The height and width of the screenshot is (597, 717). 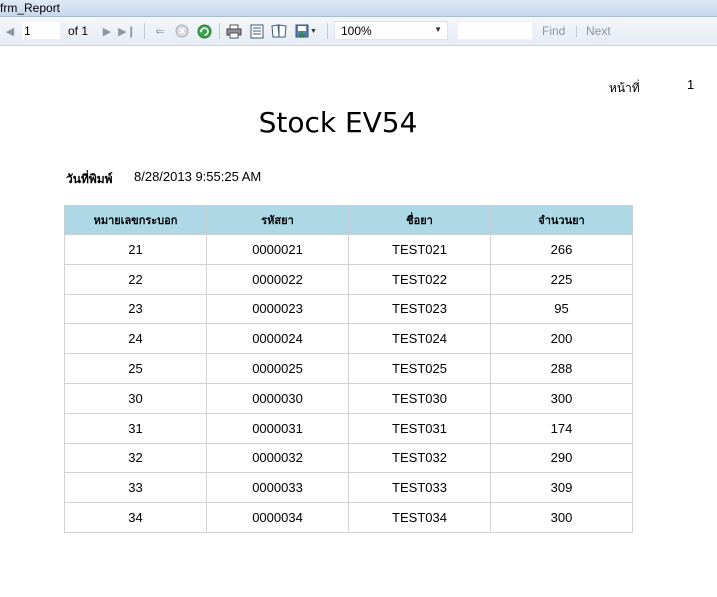 What do you see at coordinates (419, 249) in the screenshot?
I see `drug-name-cell: TEST021` at bounding box center [419, 249].